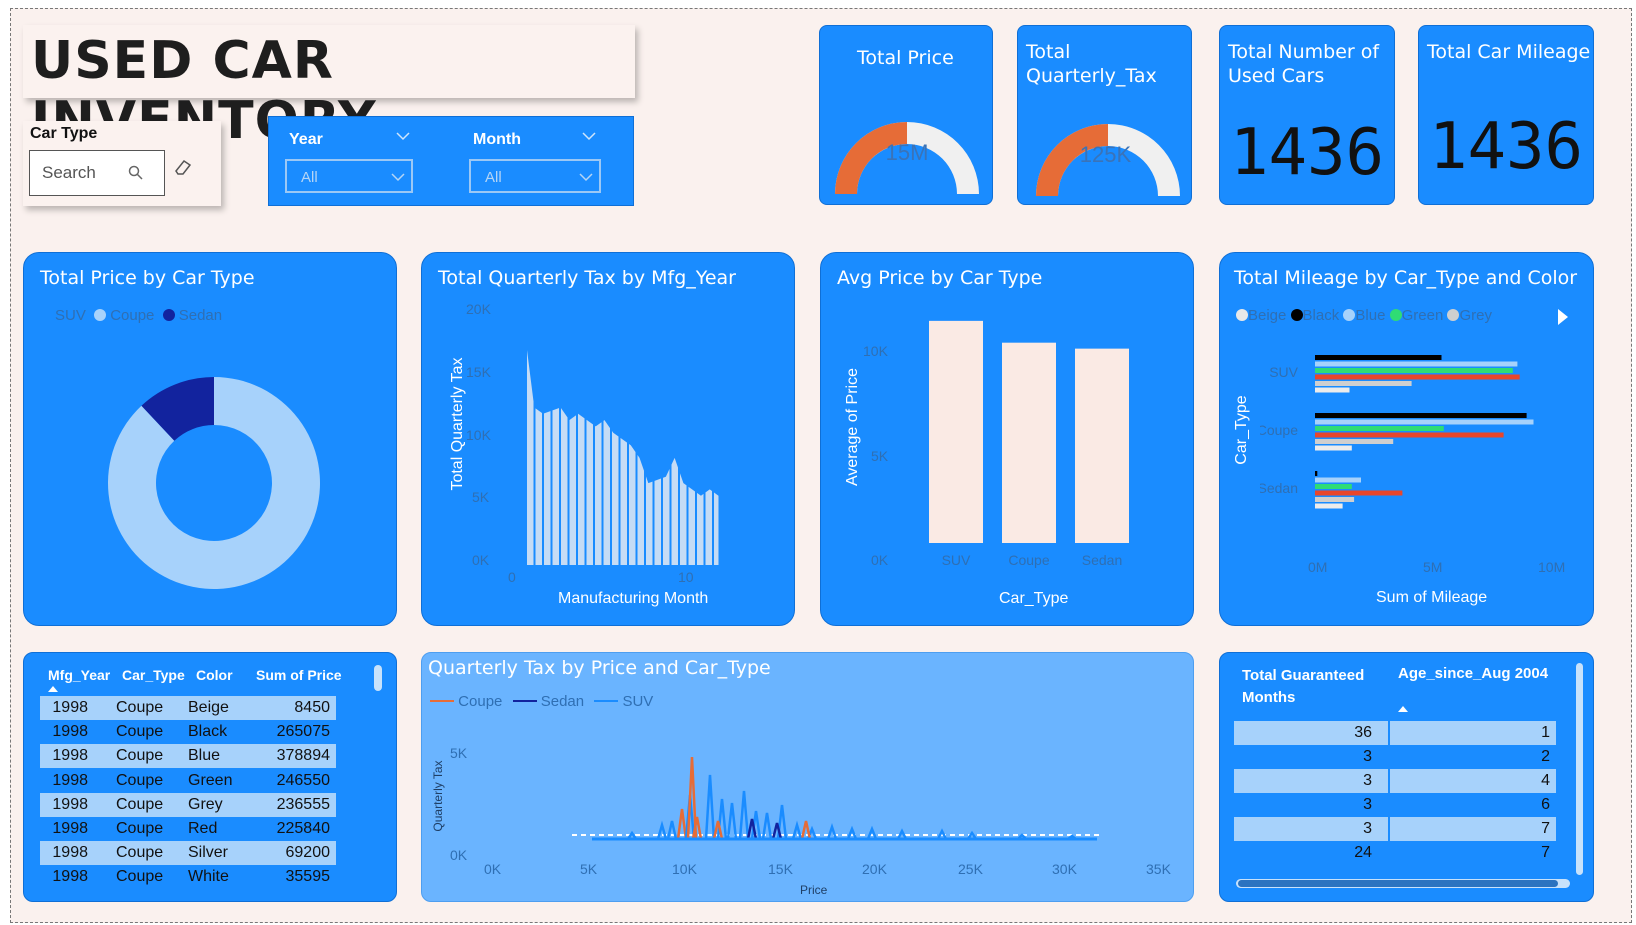  What do you see at coordinates (188, 732) in the screenshot?
I see `table-row: 1998 Coupe Black 265075` at bounding box center [188, 732].